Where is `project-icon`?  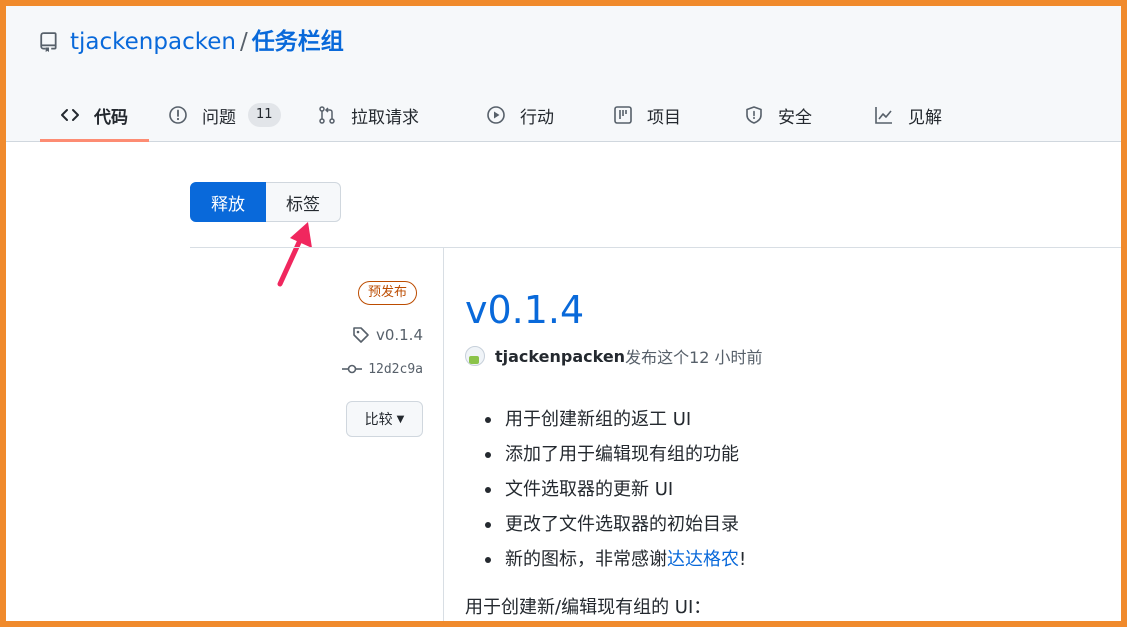 project-icon is located at coordinates (623, 115).